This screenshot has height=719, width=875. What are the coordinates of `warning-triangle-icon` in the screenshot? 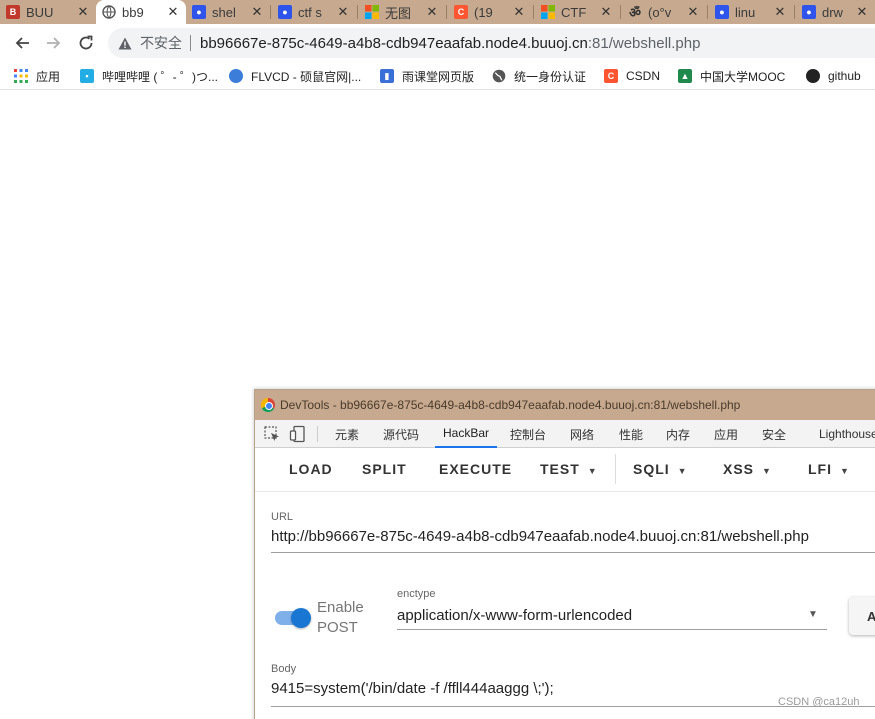 It's located at (125, 43).